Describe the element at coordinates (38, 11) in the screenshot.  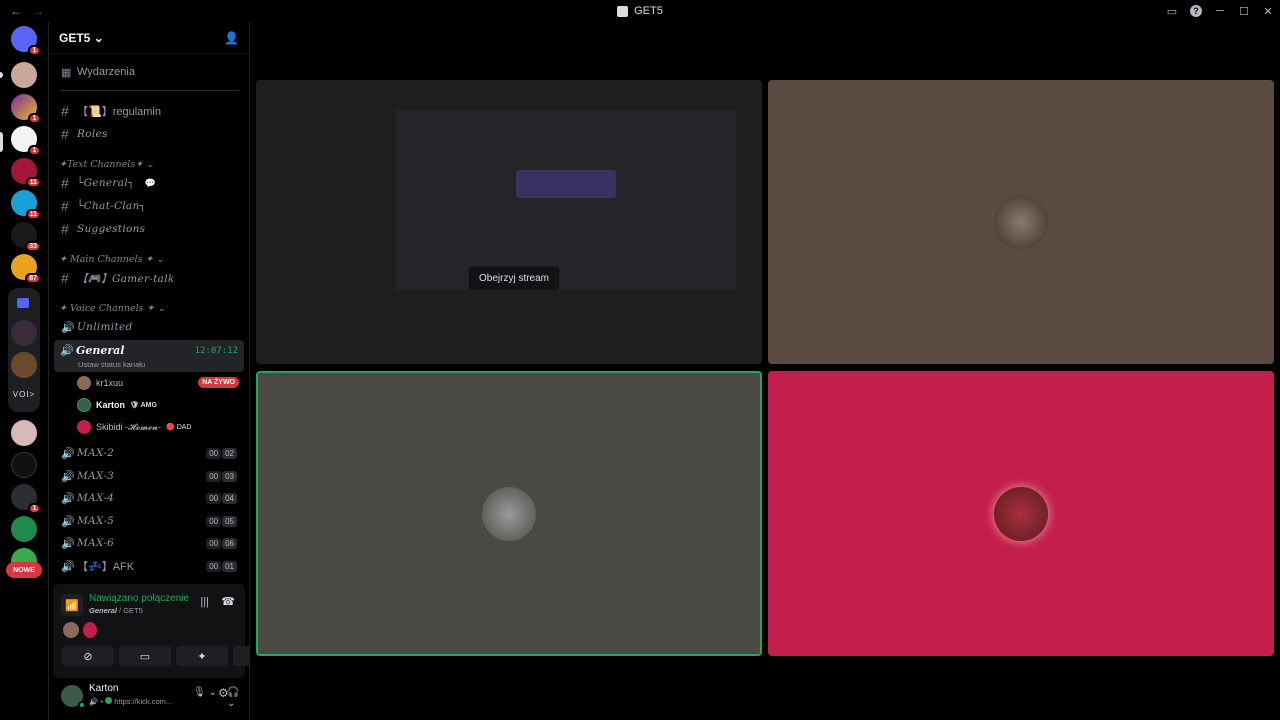
I see `forward-arrow-icon: →` at that location.